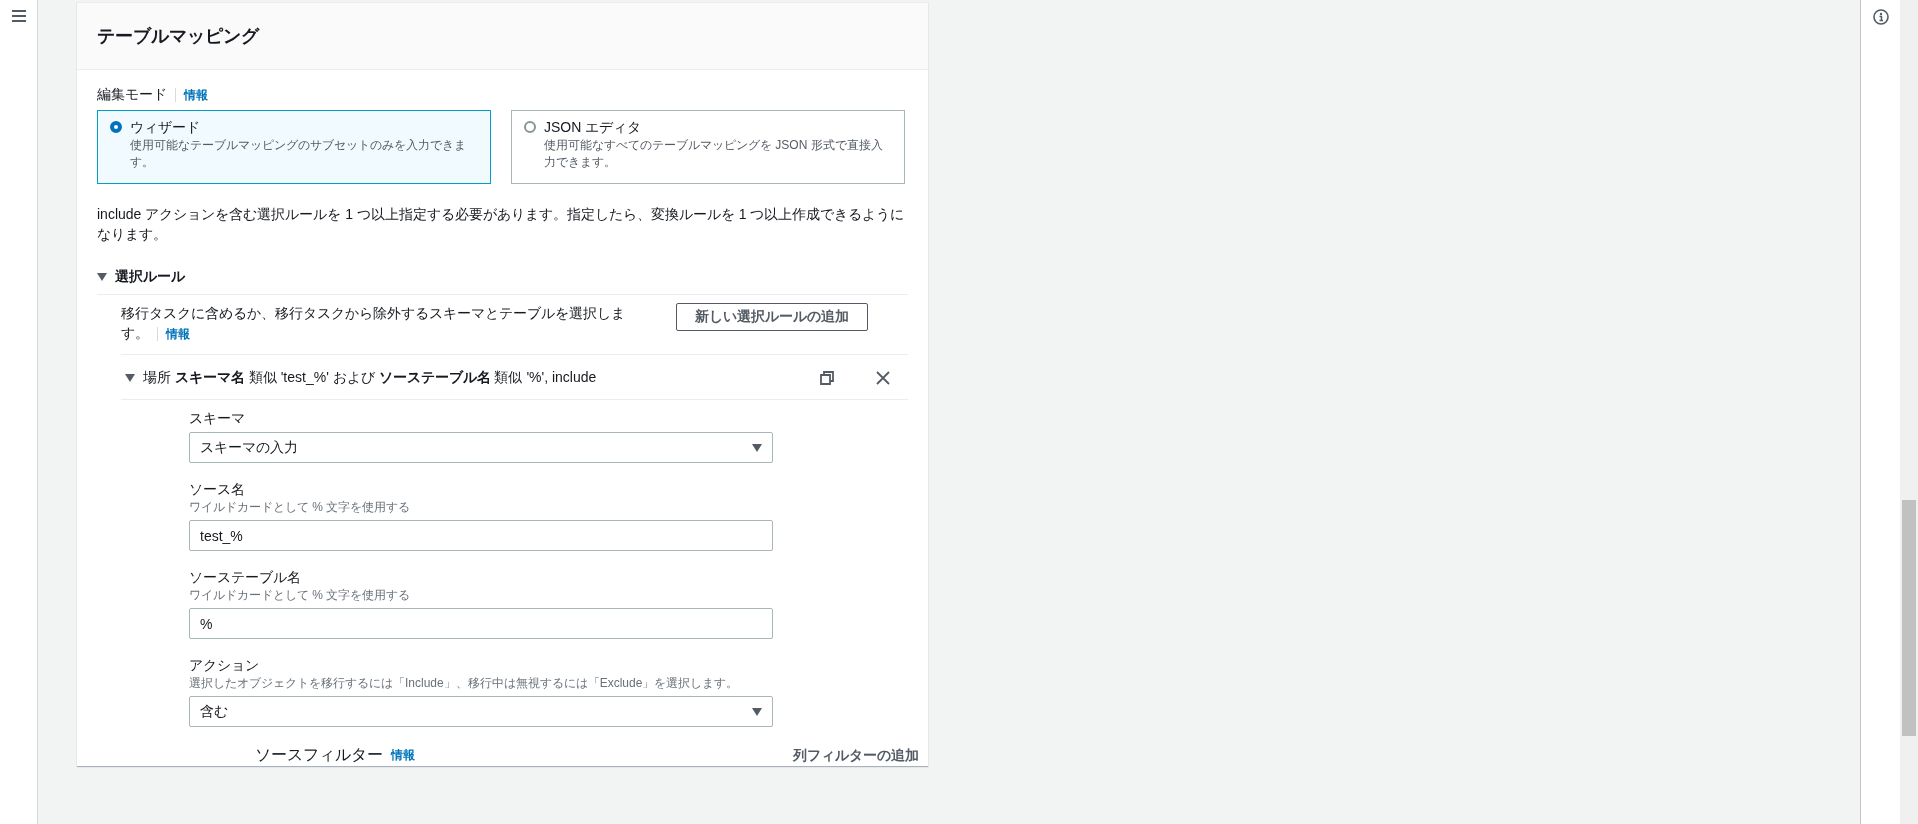  Describe the element at coordinates (883, 378) in the screenshot. I see `close-icon` at that location.